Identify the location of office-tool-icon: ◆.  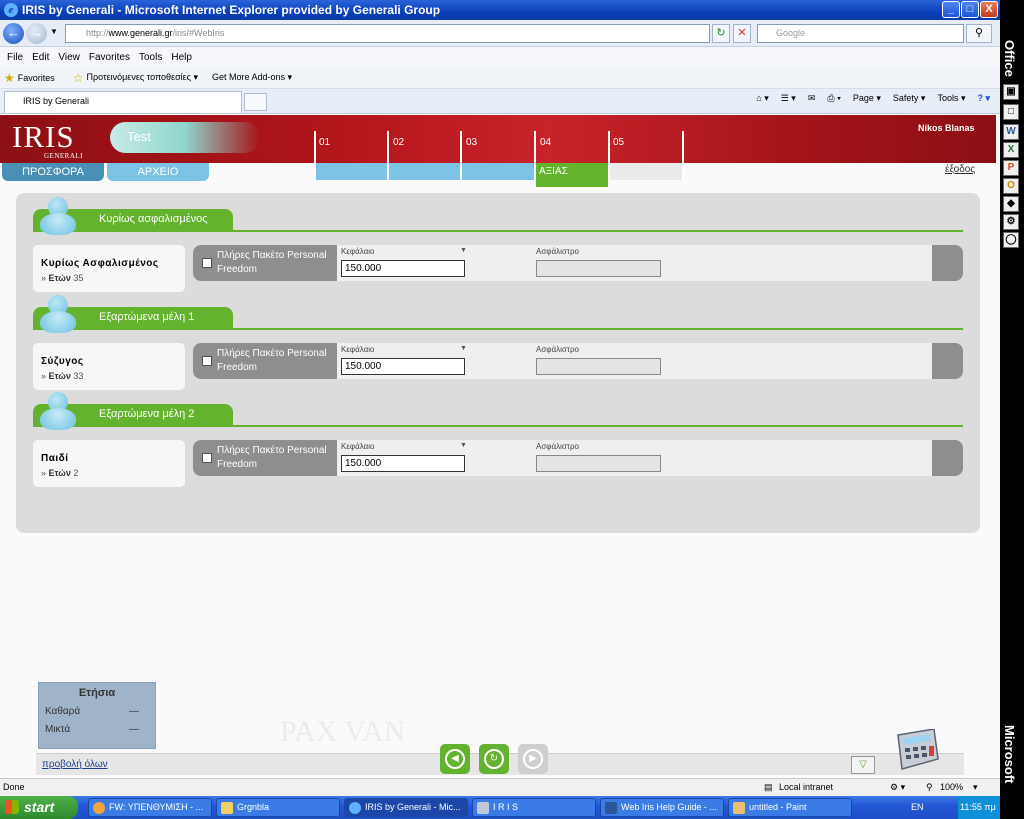
(1011, 204).